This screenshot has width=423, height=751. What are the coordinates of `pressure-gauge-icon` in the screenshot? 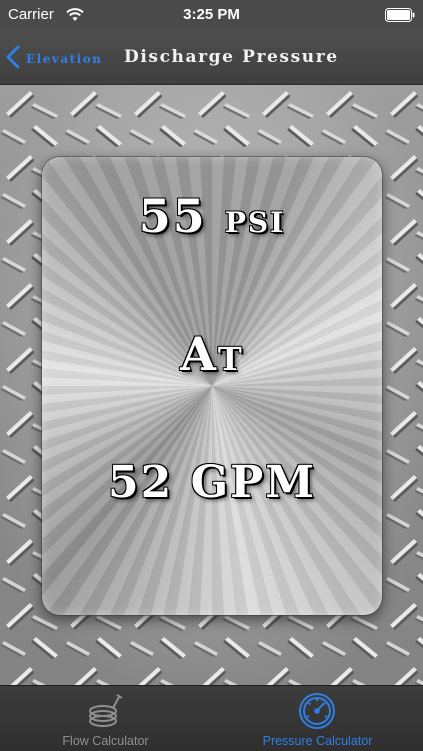 It's located at (317, 711).